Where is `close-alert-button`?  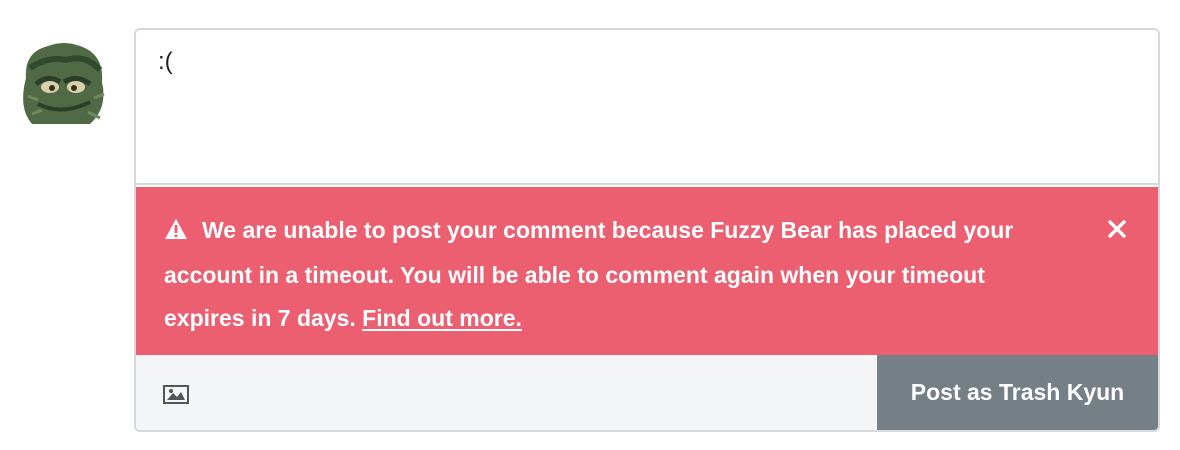
close-alert-button is located at coordinates (1117, 229).